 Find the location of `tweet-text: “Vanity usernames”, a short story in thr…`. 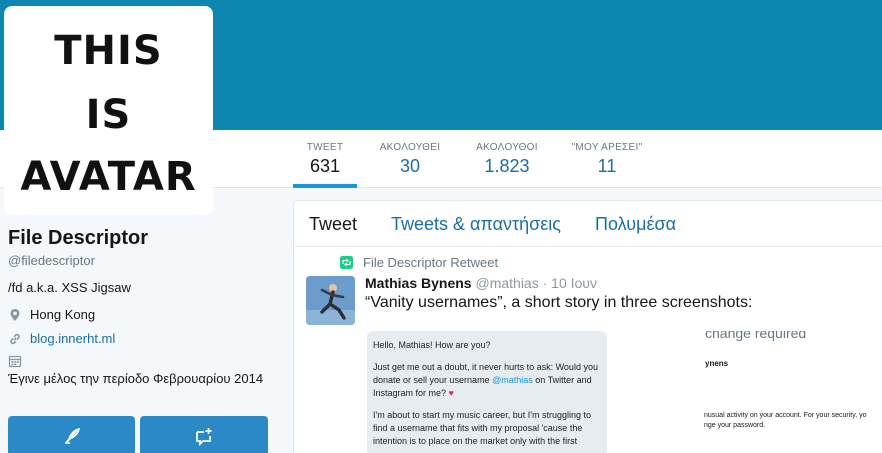

tweet-text: “Vanity usernames”, a short story in thr… is located at coordinates (559, 302).